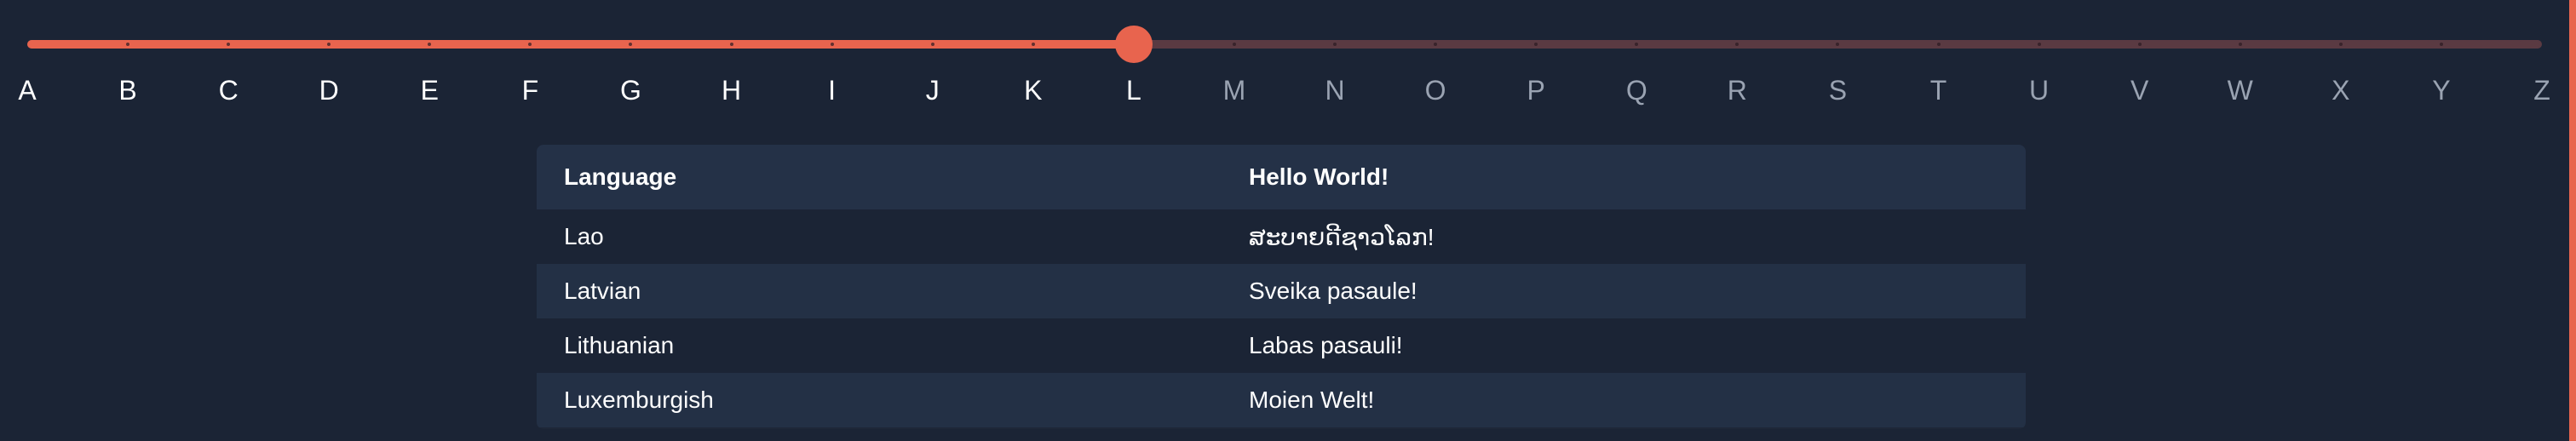  What do you see at coordinates (1624, 345) in the screenshot?
I see `cell-hello: Labas pasauli!` at bounding box center [1624, 345].